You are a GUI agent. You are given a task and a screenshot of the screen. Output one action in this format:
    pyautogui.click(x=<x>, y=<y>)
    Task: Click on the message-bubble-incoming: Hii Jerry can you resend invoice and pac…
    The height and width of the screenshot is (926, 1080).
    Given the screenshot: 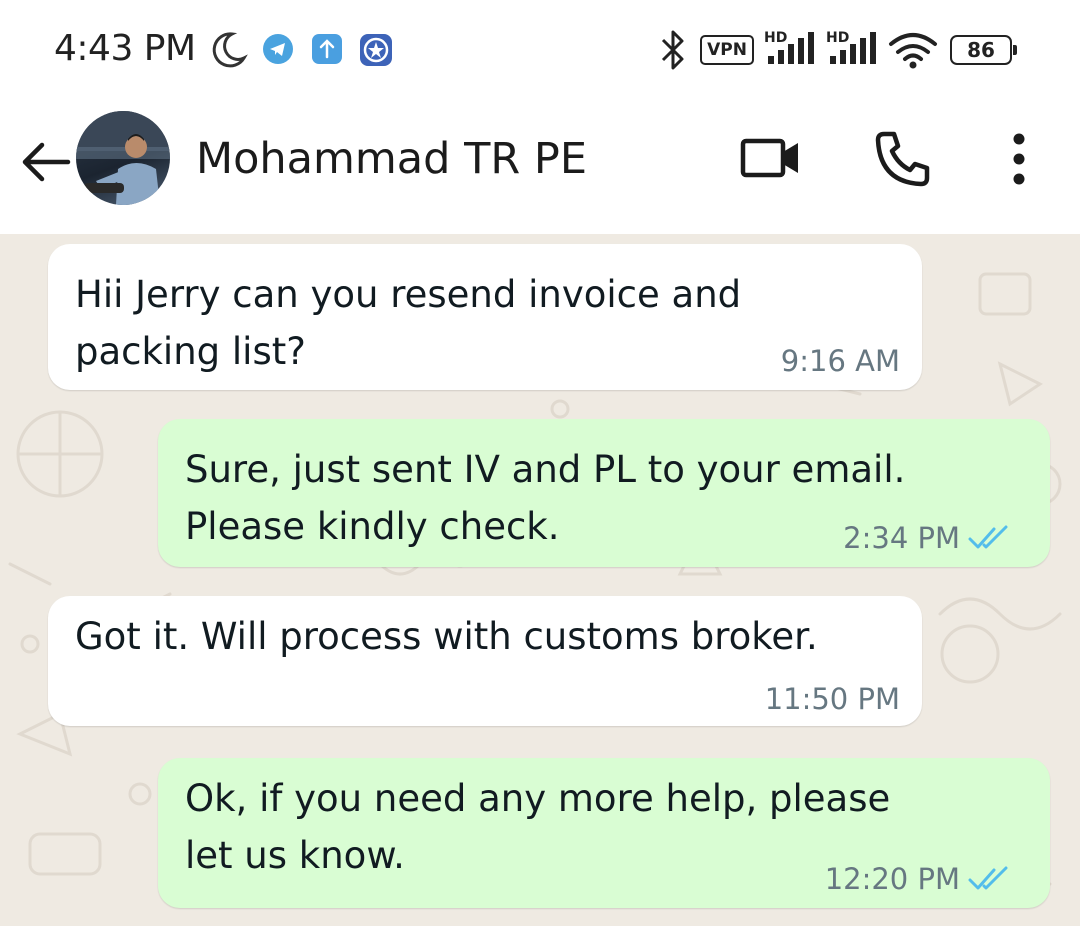 What is the action you would take?
    pyautogui.click(x=485, y=317)
    